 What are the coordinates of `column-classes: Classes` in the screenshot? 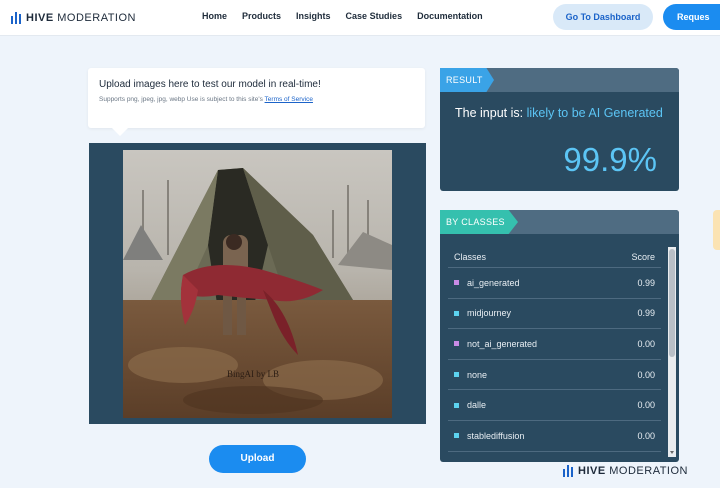 It's located at (470, 256).